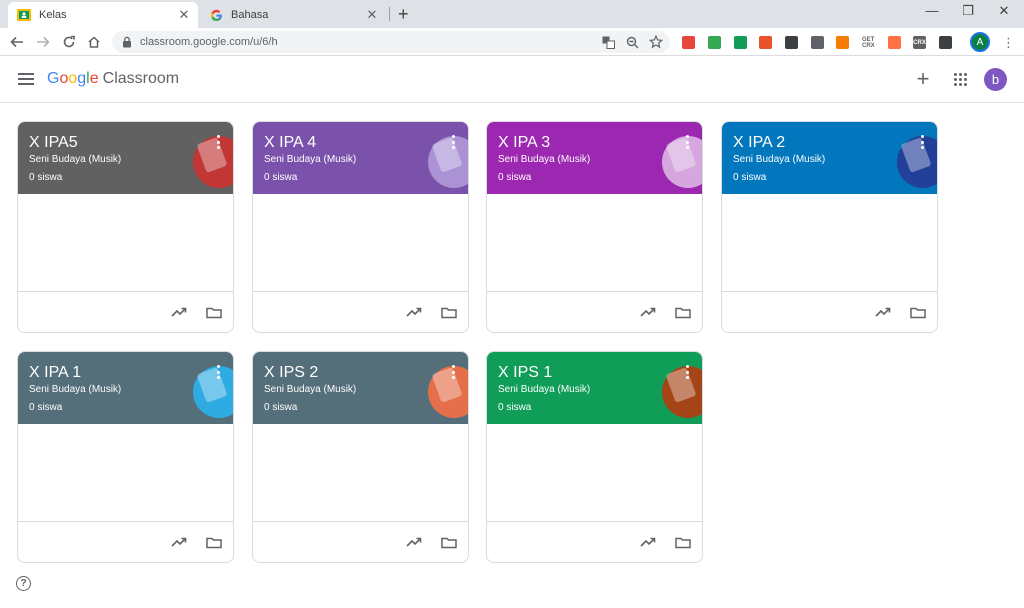 The width and height of the screenshot is (1024, 608). What do you see at coordinates (968, 11) in the screenshot?
I see `restore-icon: ❐` at bounding box center [968, 11].